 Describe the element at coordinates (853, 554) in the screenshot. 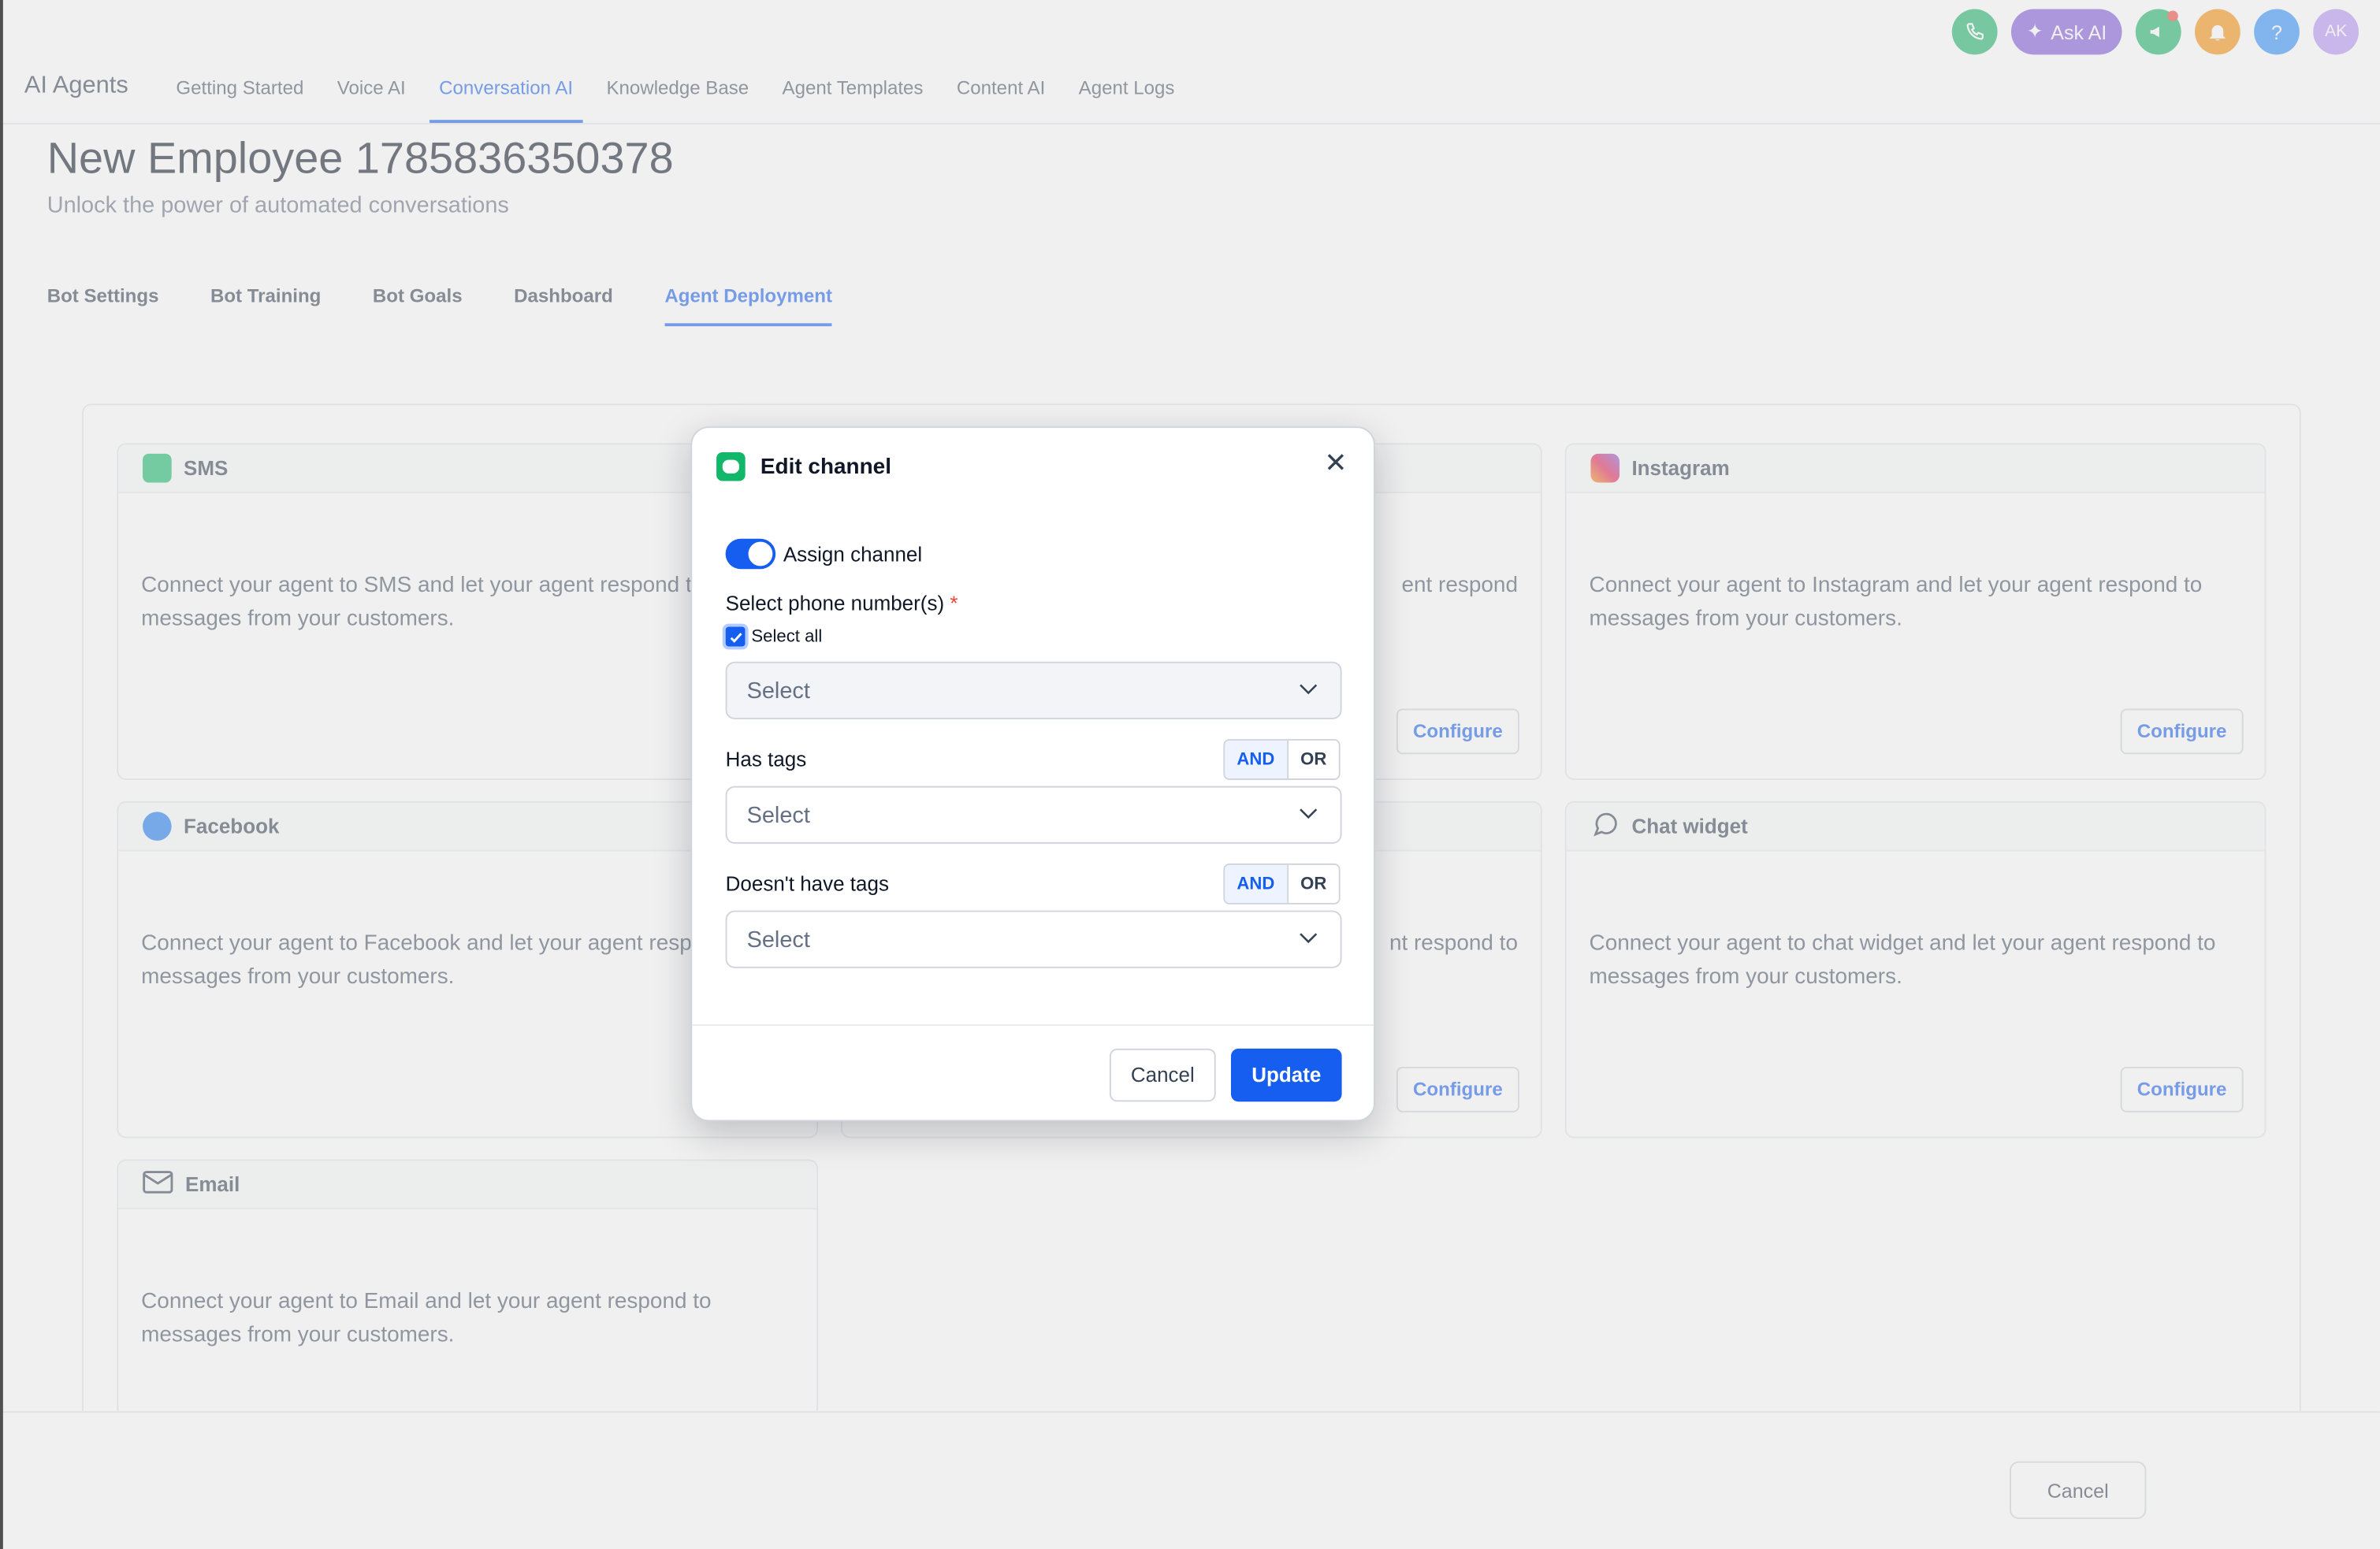

I see `assign-channel-label: Assign channel` at that location.